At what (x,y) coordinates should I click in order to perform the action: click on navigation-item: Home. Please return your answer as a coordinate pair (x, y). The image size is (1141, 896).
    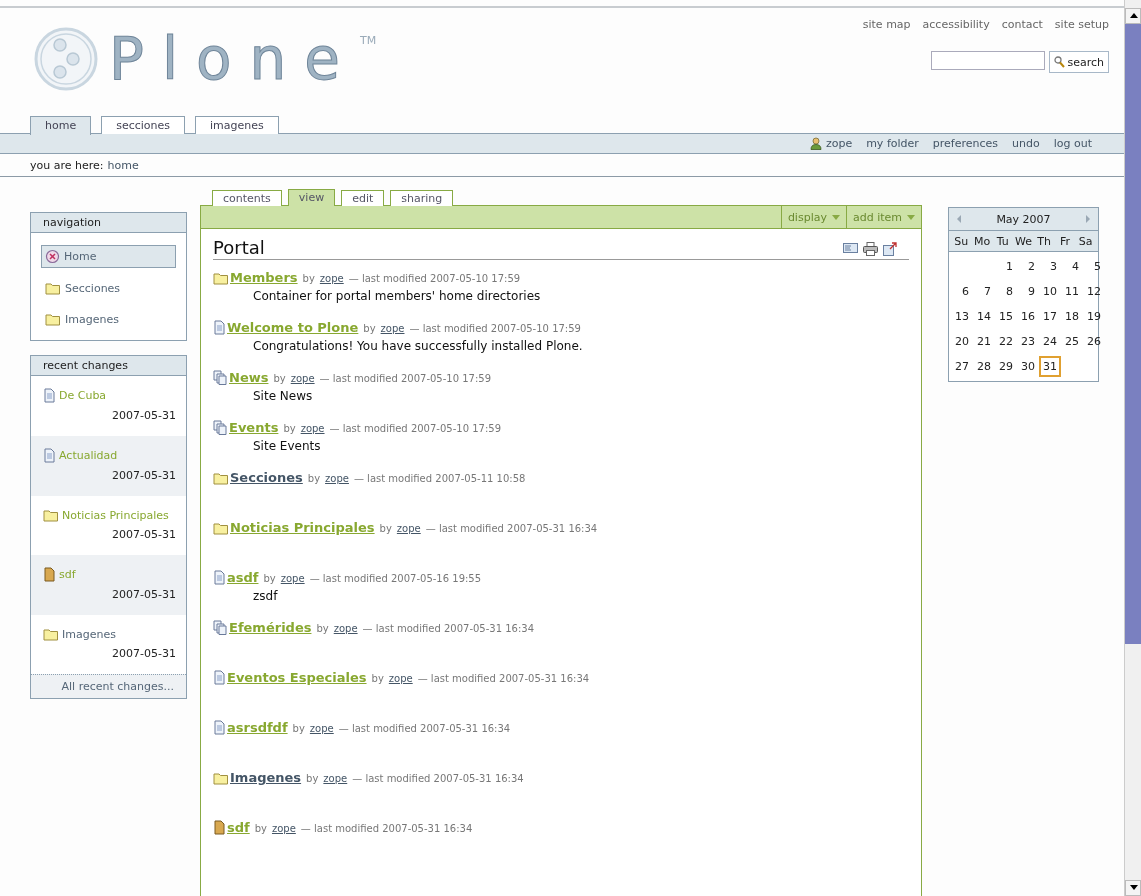
    Looking at the image, I should click on (108, 256).